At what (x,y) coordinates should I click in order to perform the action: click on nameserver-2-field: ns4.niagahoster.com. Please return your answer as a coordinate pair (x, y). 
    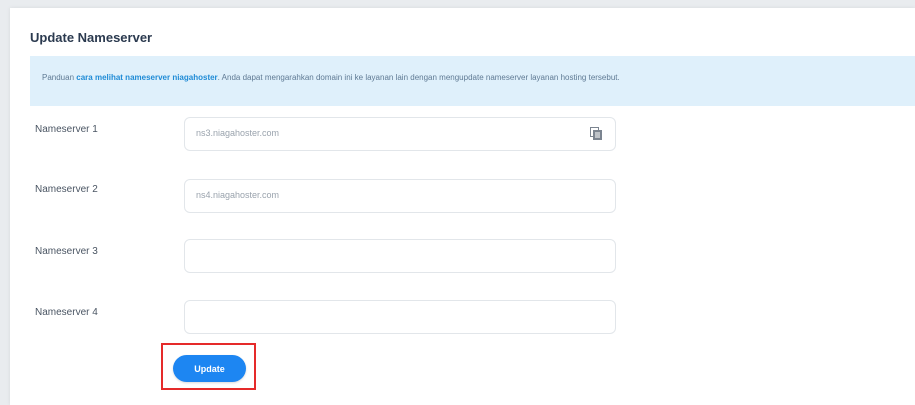
    Looking at the image, I should click on (400, 196).